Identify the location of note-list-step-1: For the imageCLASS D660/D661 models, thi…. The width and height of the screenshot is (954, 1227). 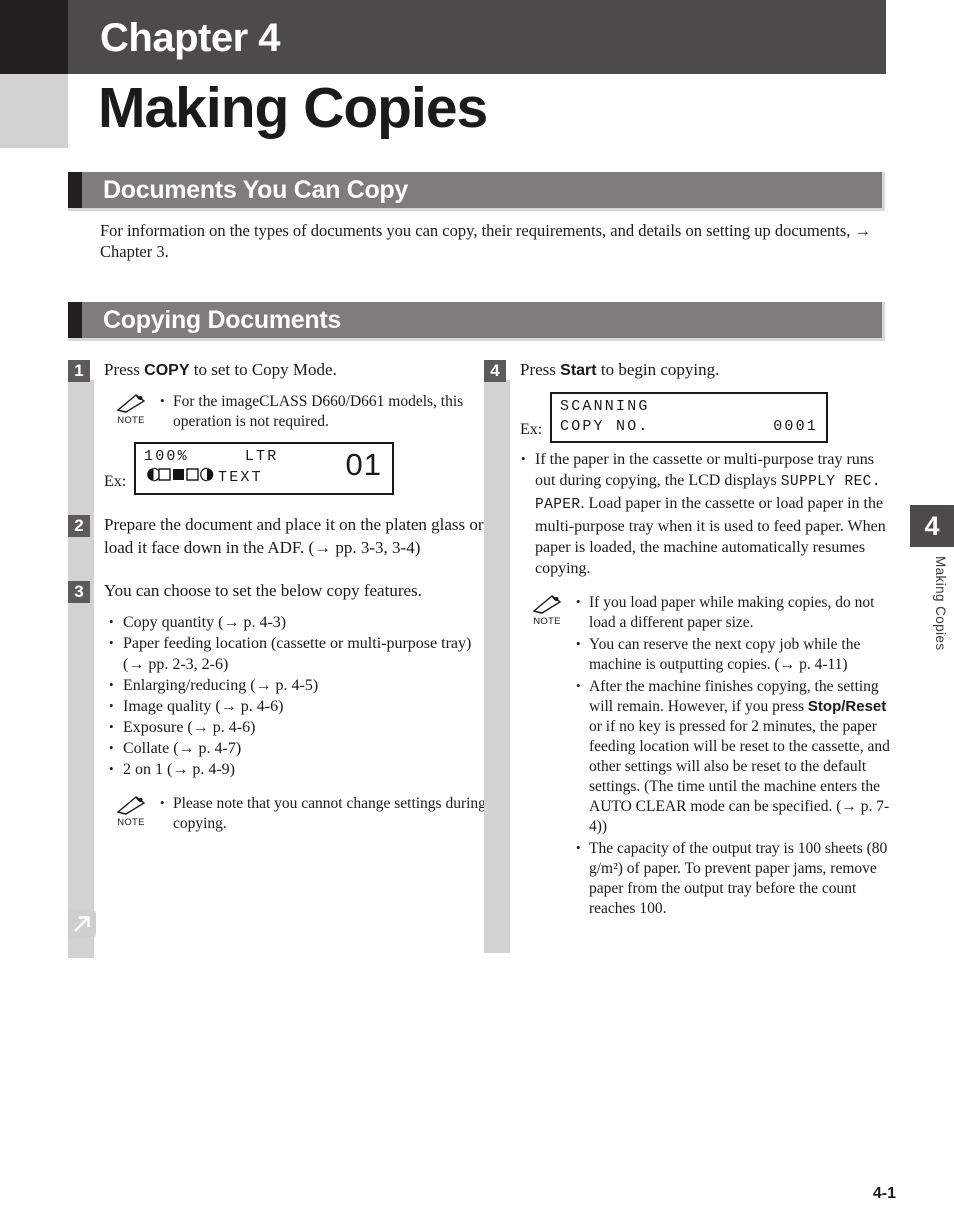
(324, 411).